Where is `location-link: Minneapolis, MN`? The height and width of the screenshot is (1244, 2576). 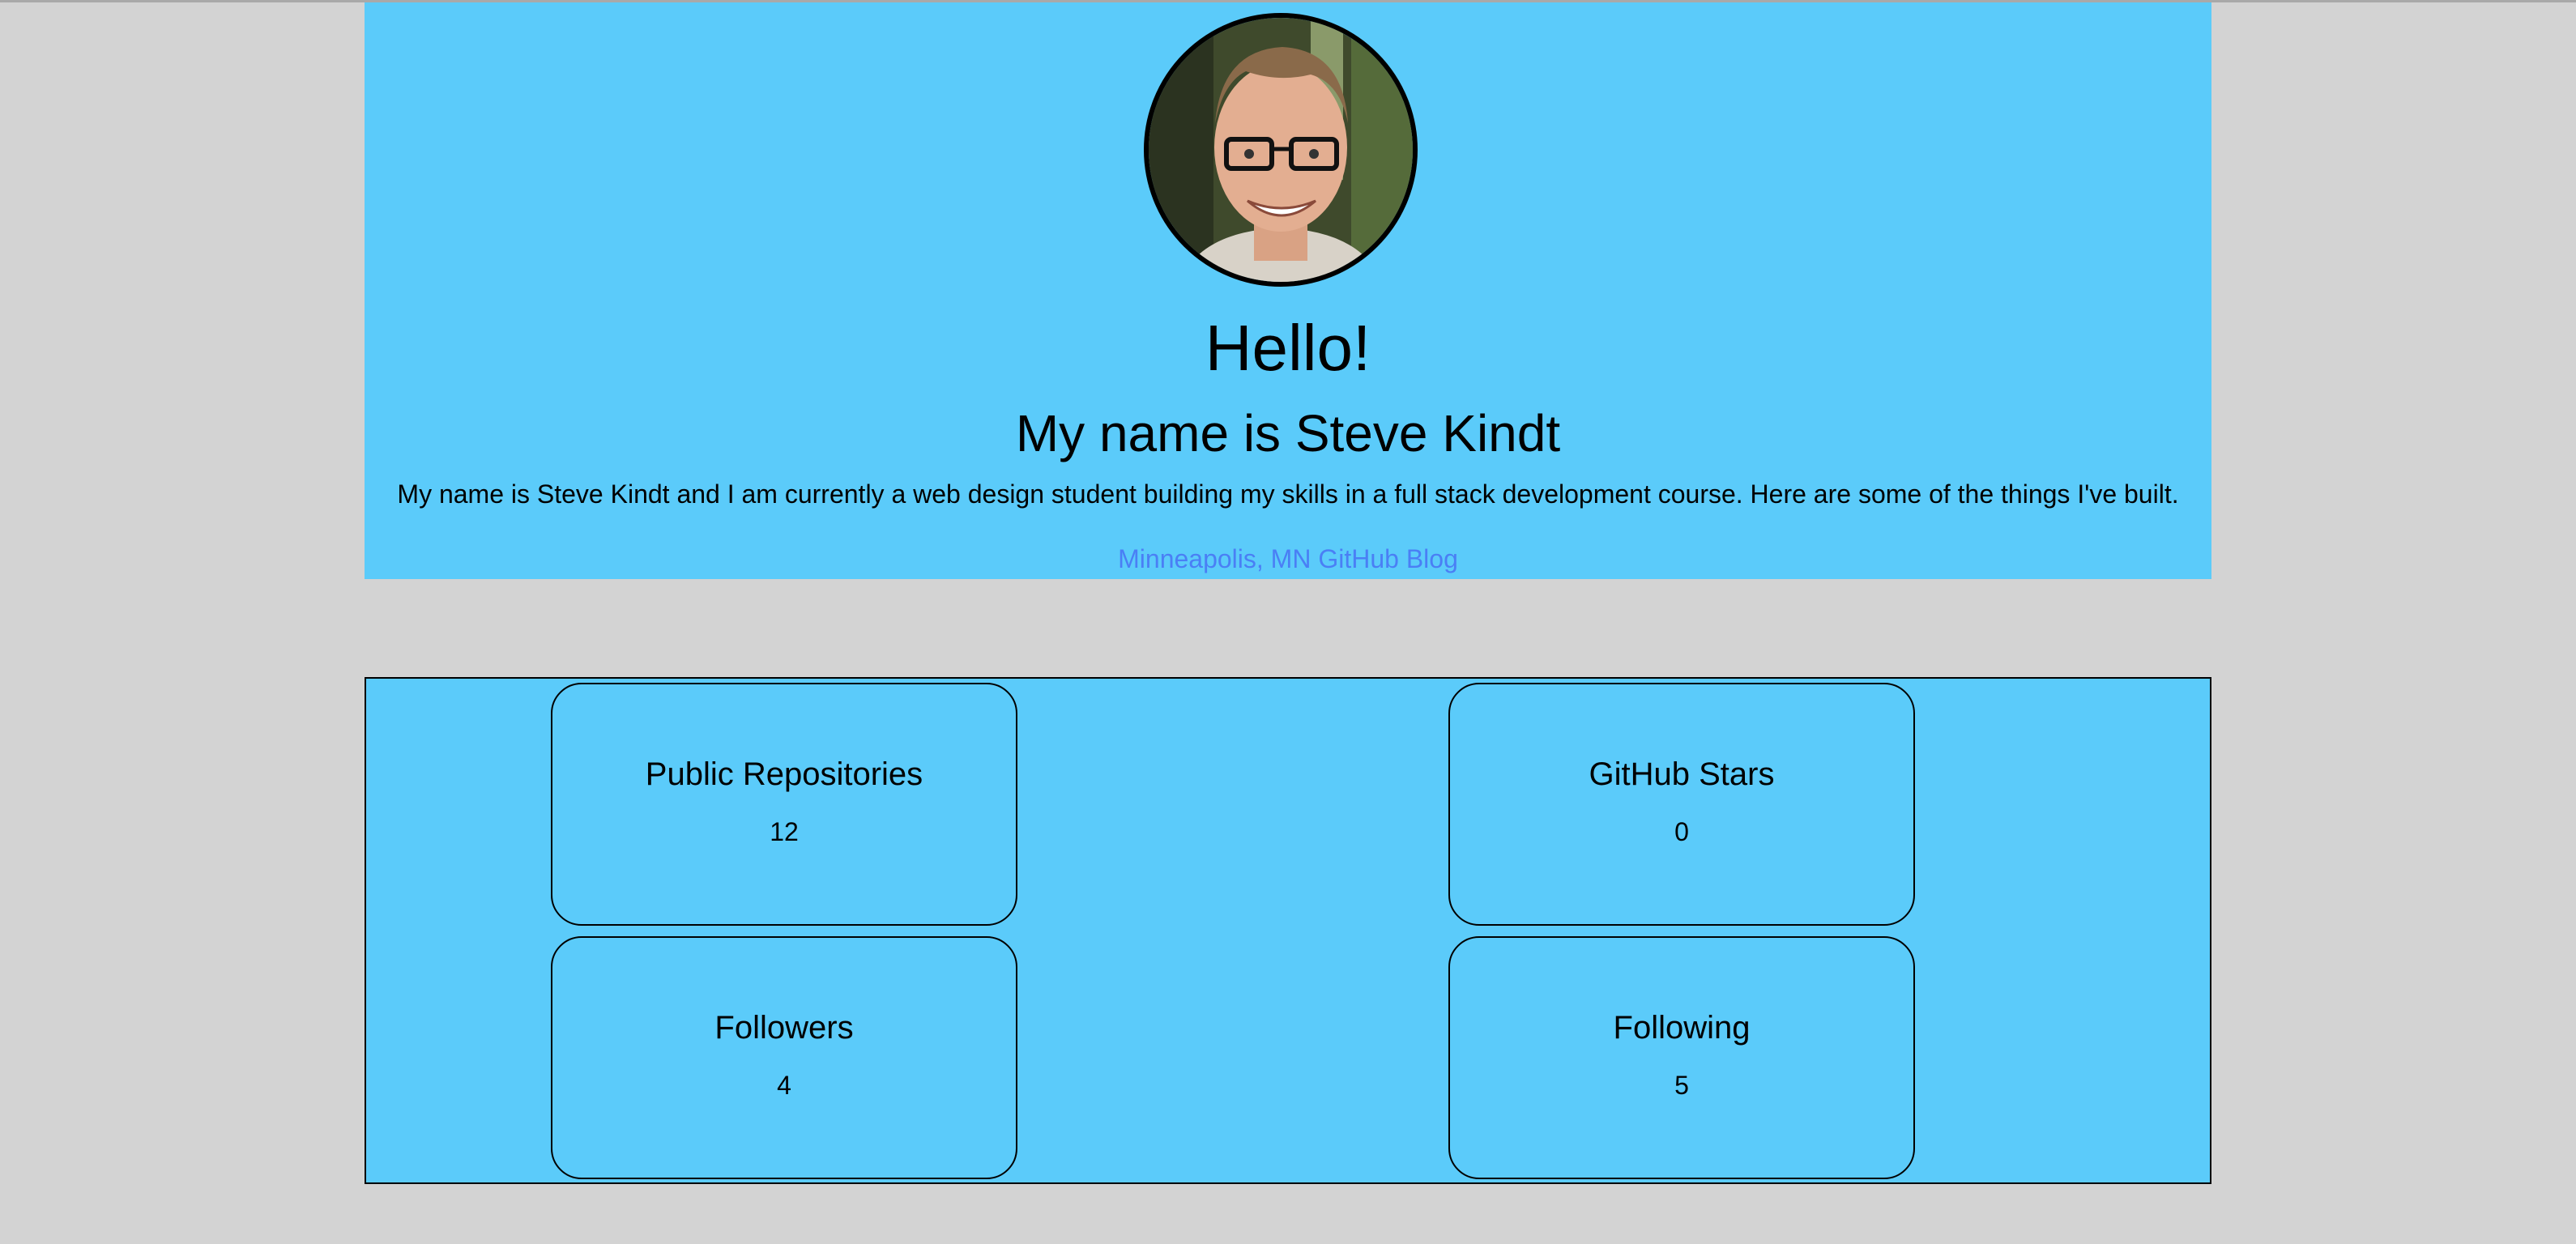
location-link: Minneapolis, MN is located at coordinates (1214, 558).